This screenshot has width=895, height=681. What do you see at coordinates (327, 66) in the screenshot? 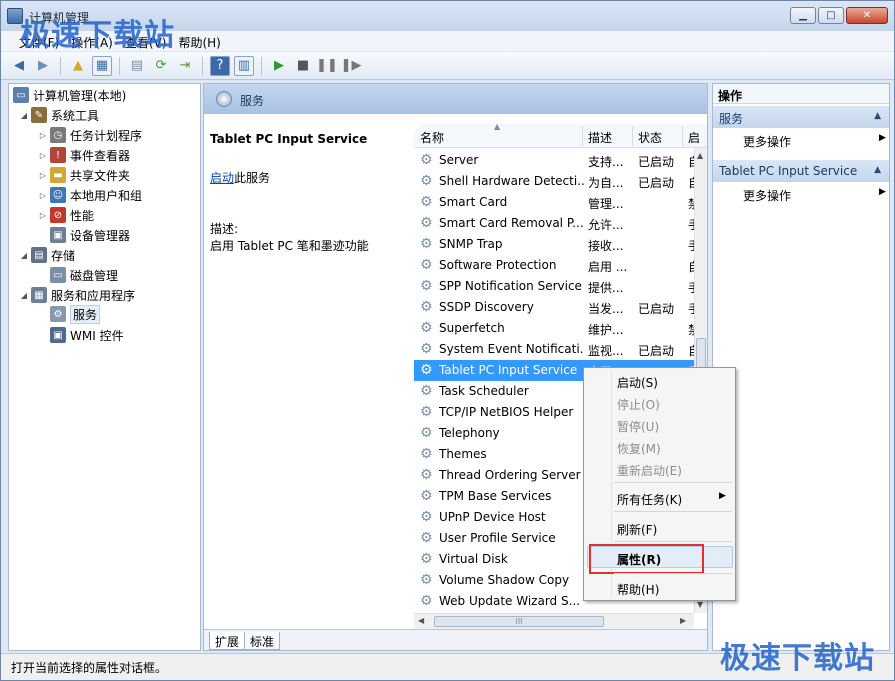
I see `pause-service-icon: ❚❚` at bounding box center [327, 66].